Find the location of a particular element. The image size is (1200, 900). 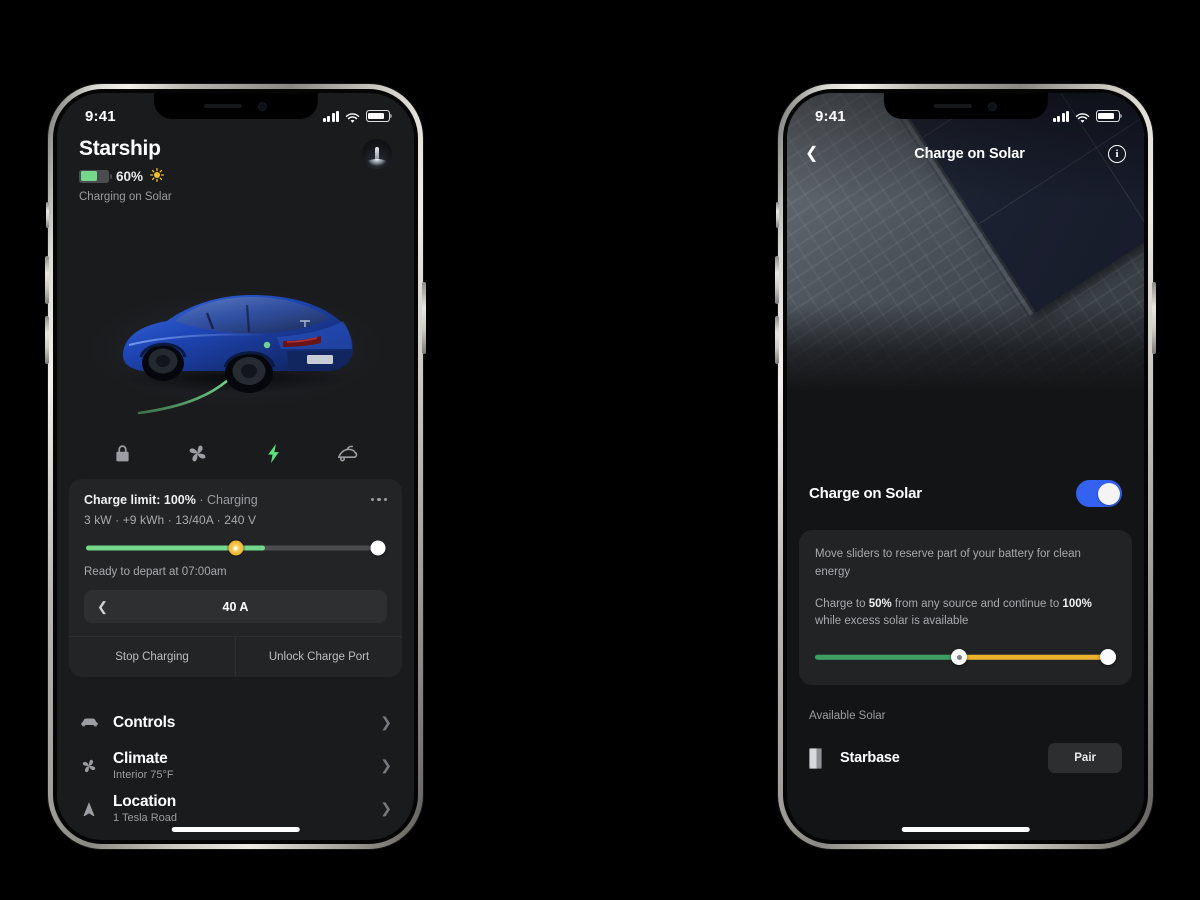

vehicle-image is located at coordinates (235, 335).